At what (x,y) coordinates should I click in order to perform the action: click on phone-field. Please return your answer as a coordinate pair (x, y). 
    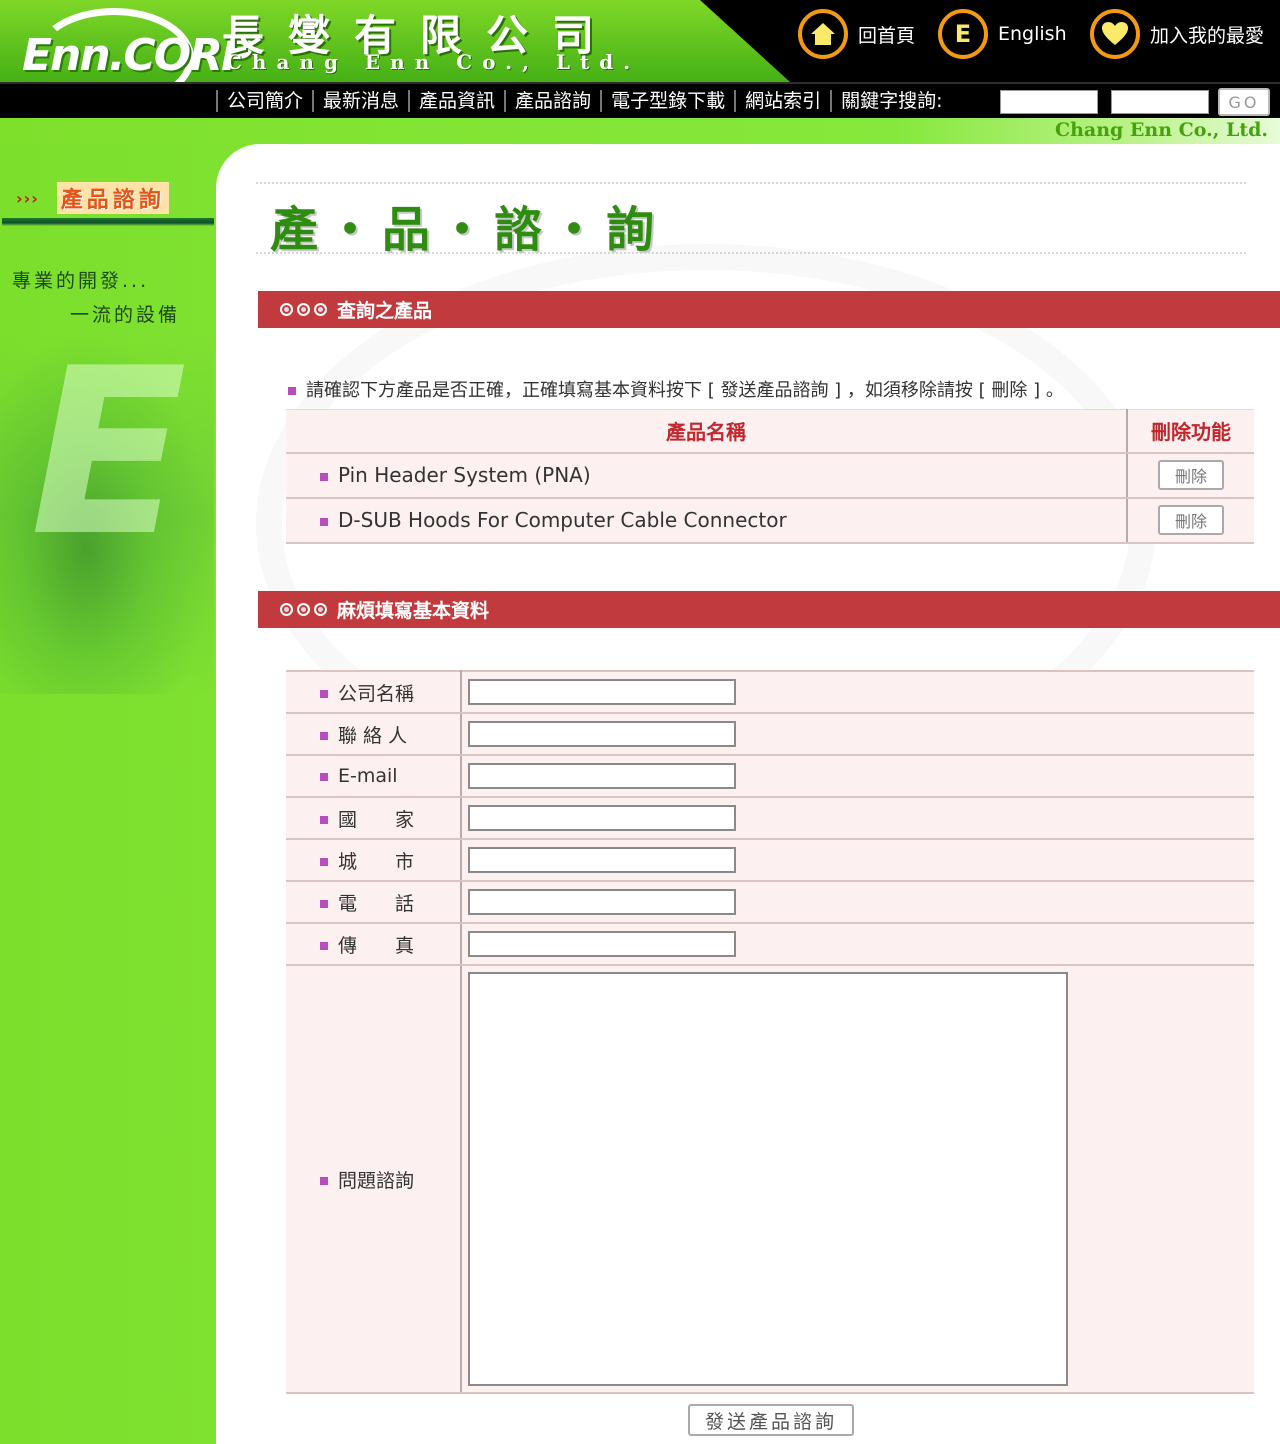
    Looking at the image, I should click on (602, 902).